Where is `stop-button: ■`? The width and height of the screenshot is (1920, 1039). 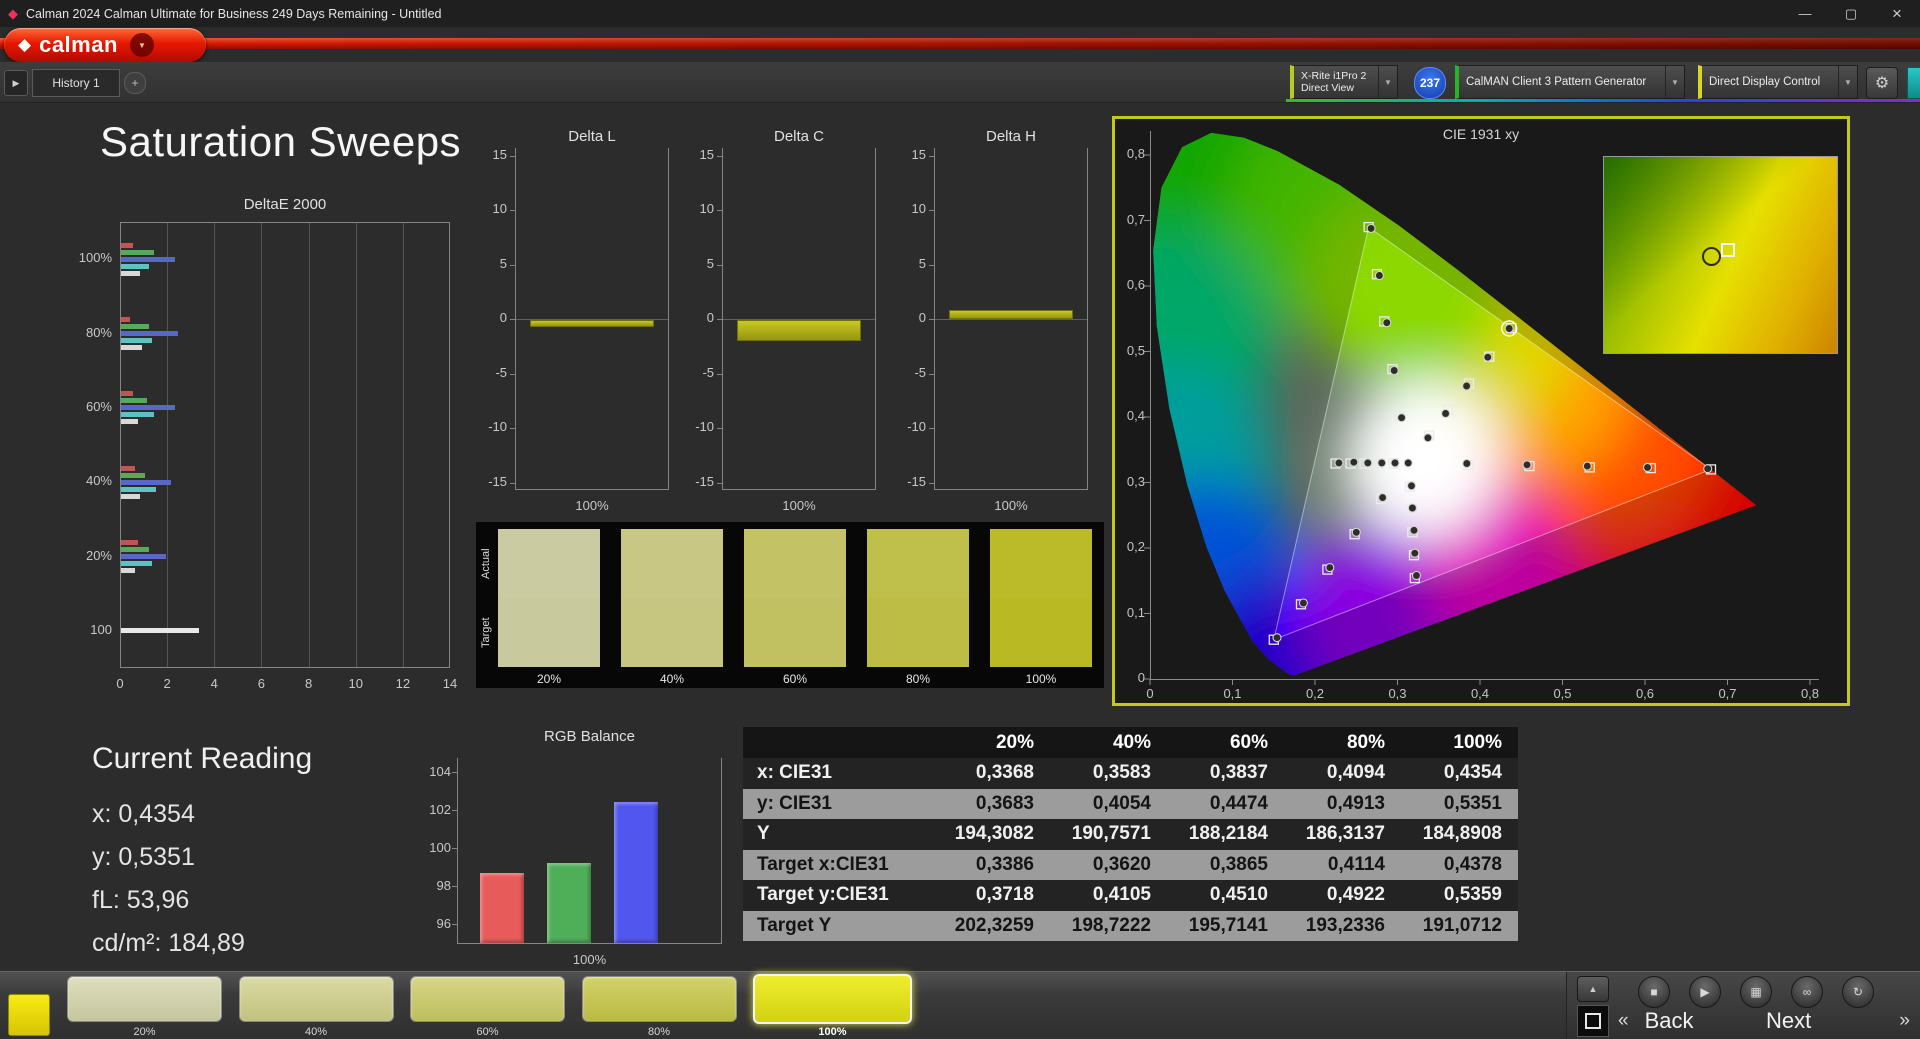
stop-button: ■ is located at coordinates (1654, 992).